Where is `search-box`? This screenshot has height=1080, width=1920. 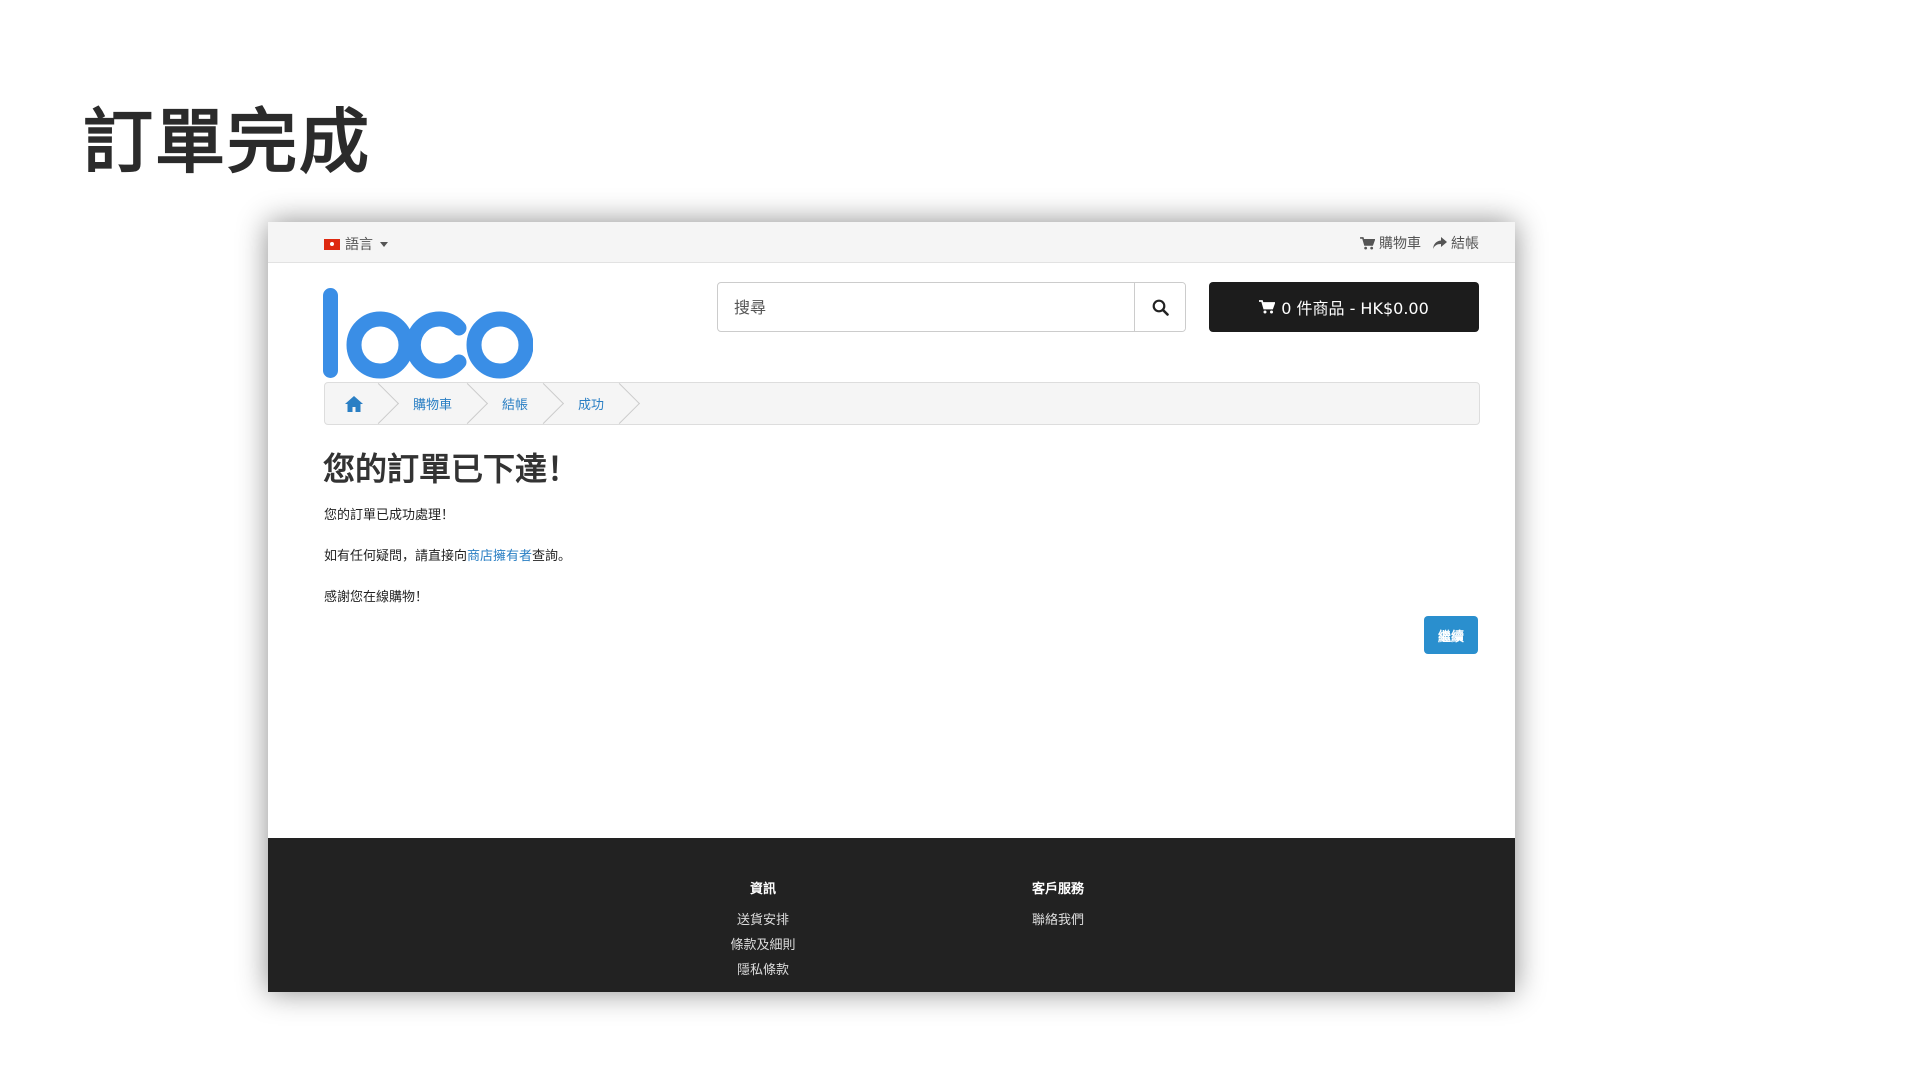 search-box is located at coordinates (951, 307).